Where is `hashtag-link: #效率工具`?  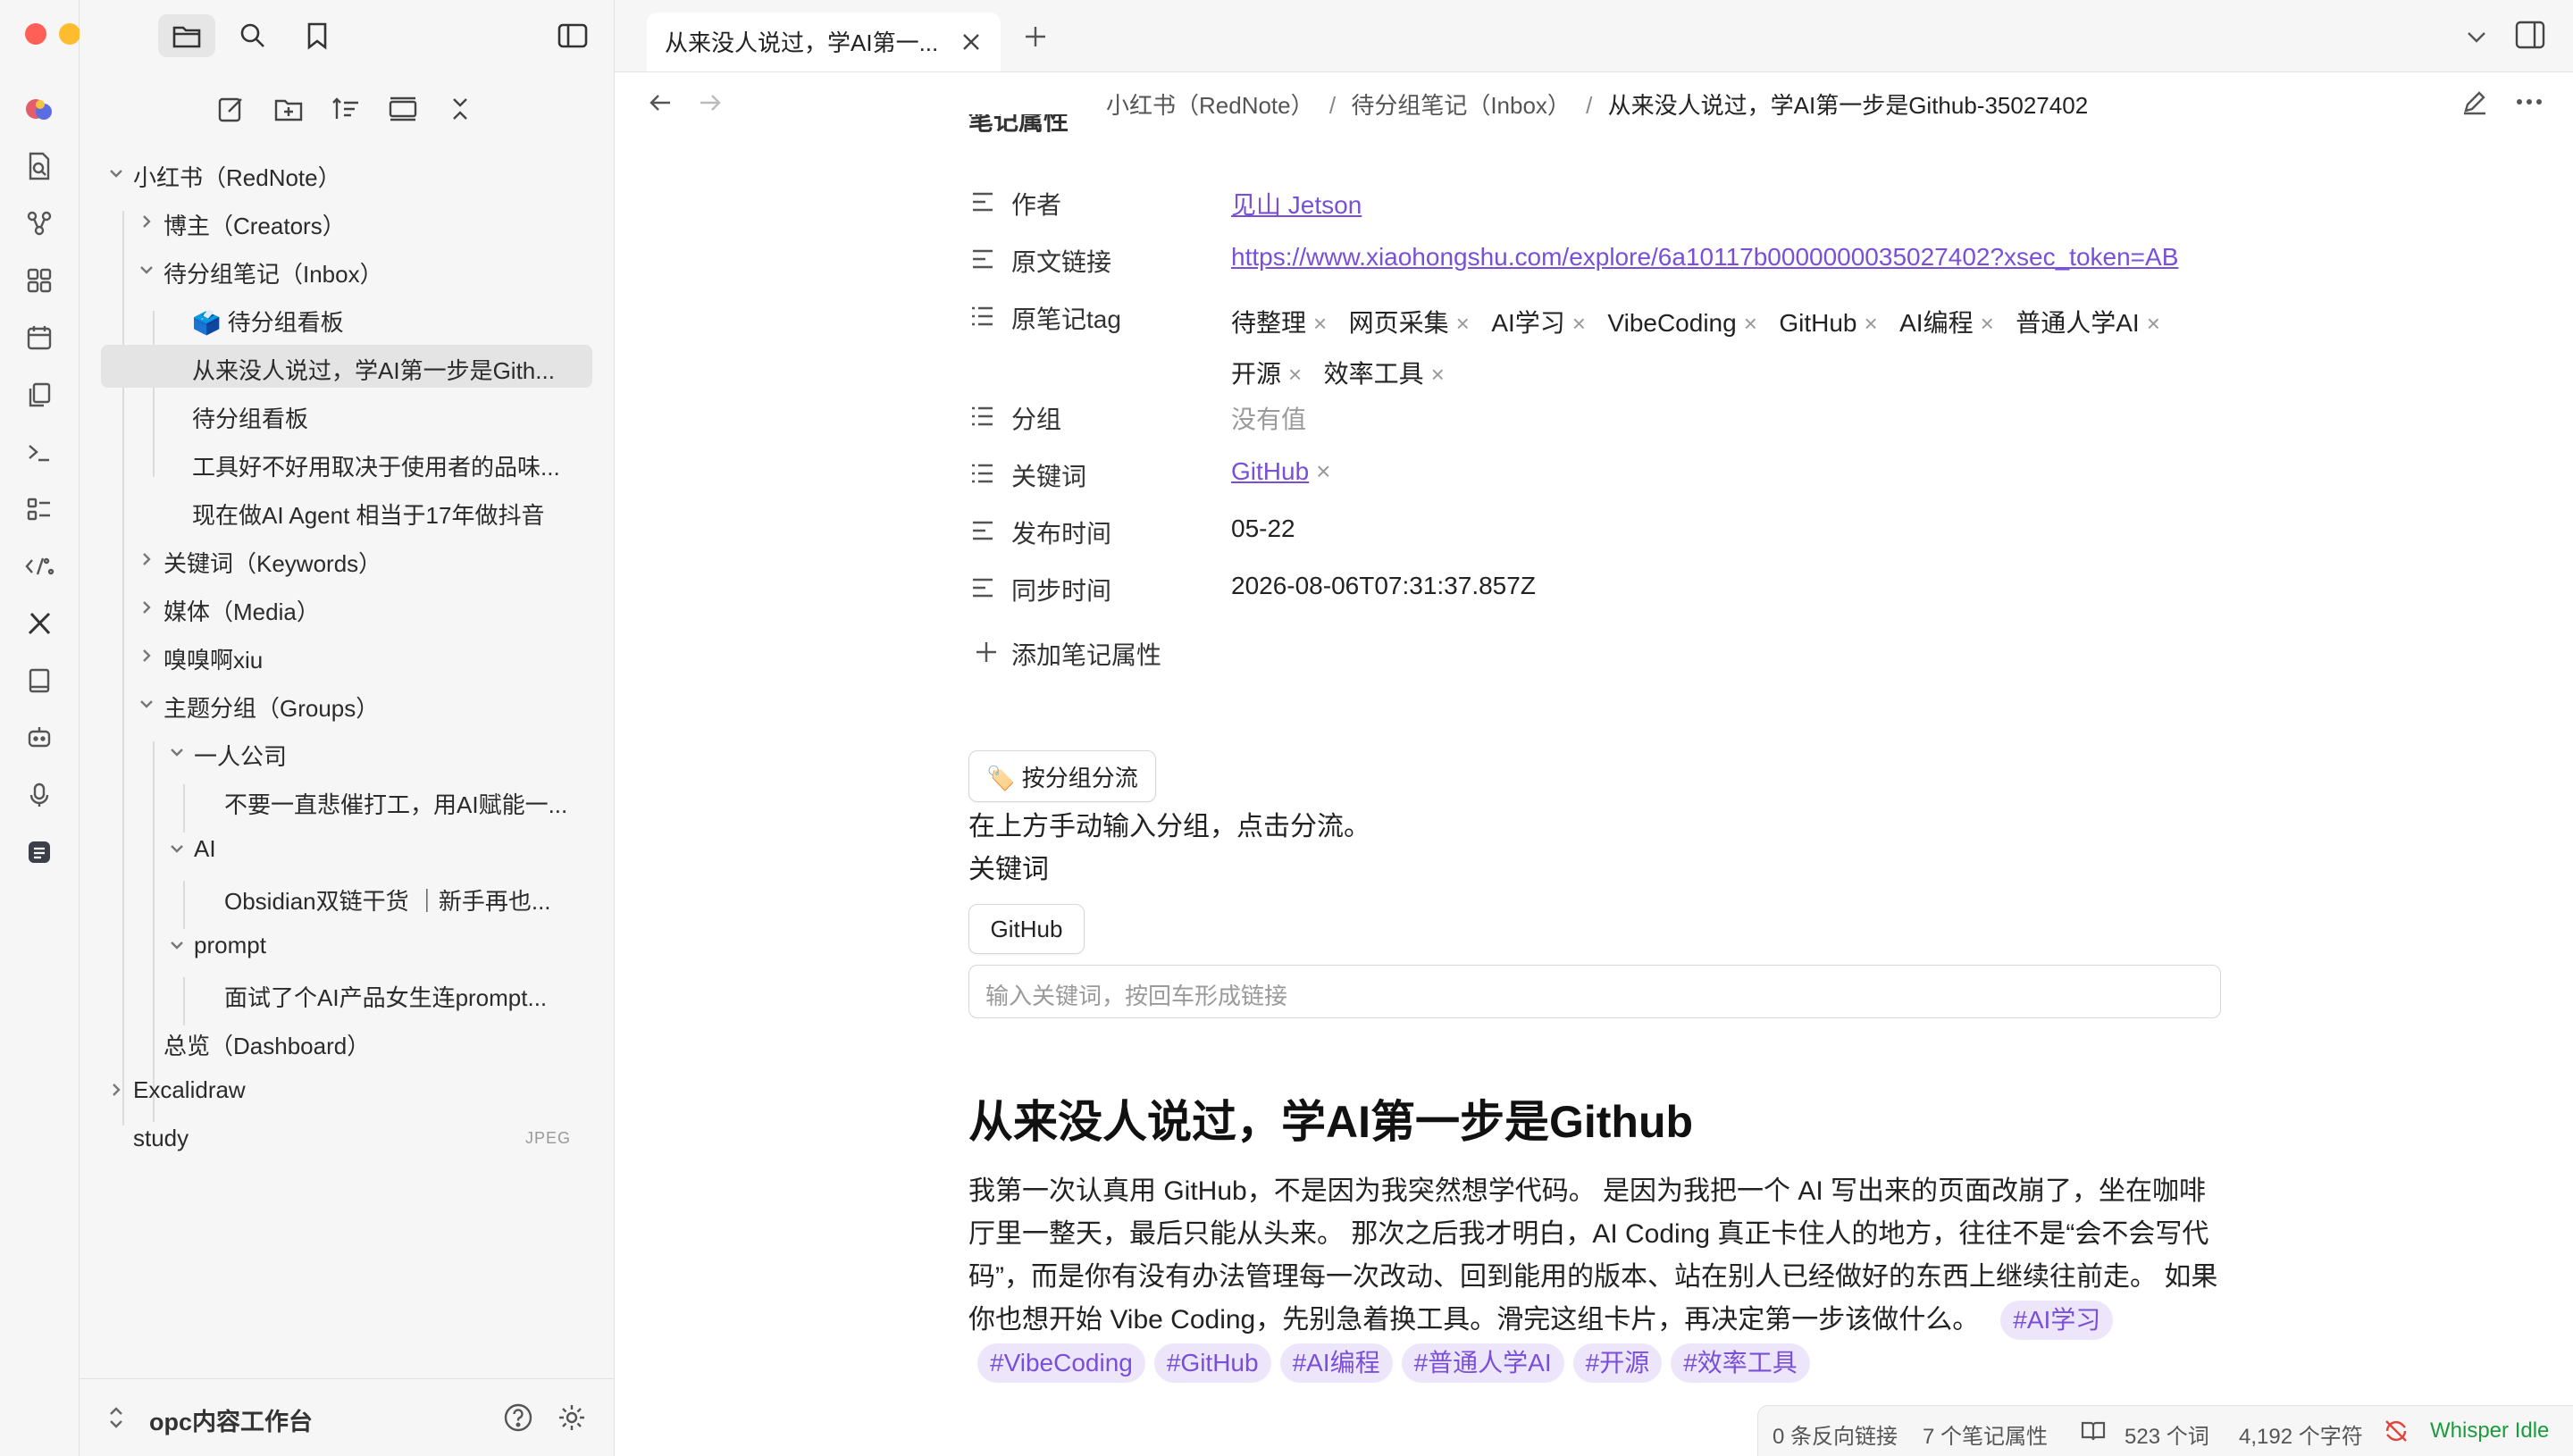 hashtag-link: #效率工具 is located at coordinates (1740, 1363).